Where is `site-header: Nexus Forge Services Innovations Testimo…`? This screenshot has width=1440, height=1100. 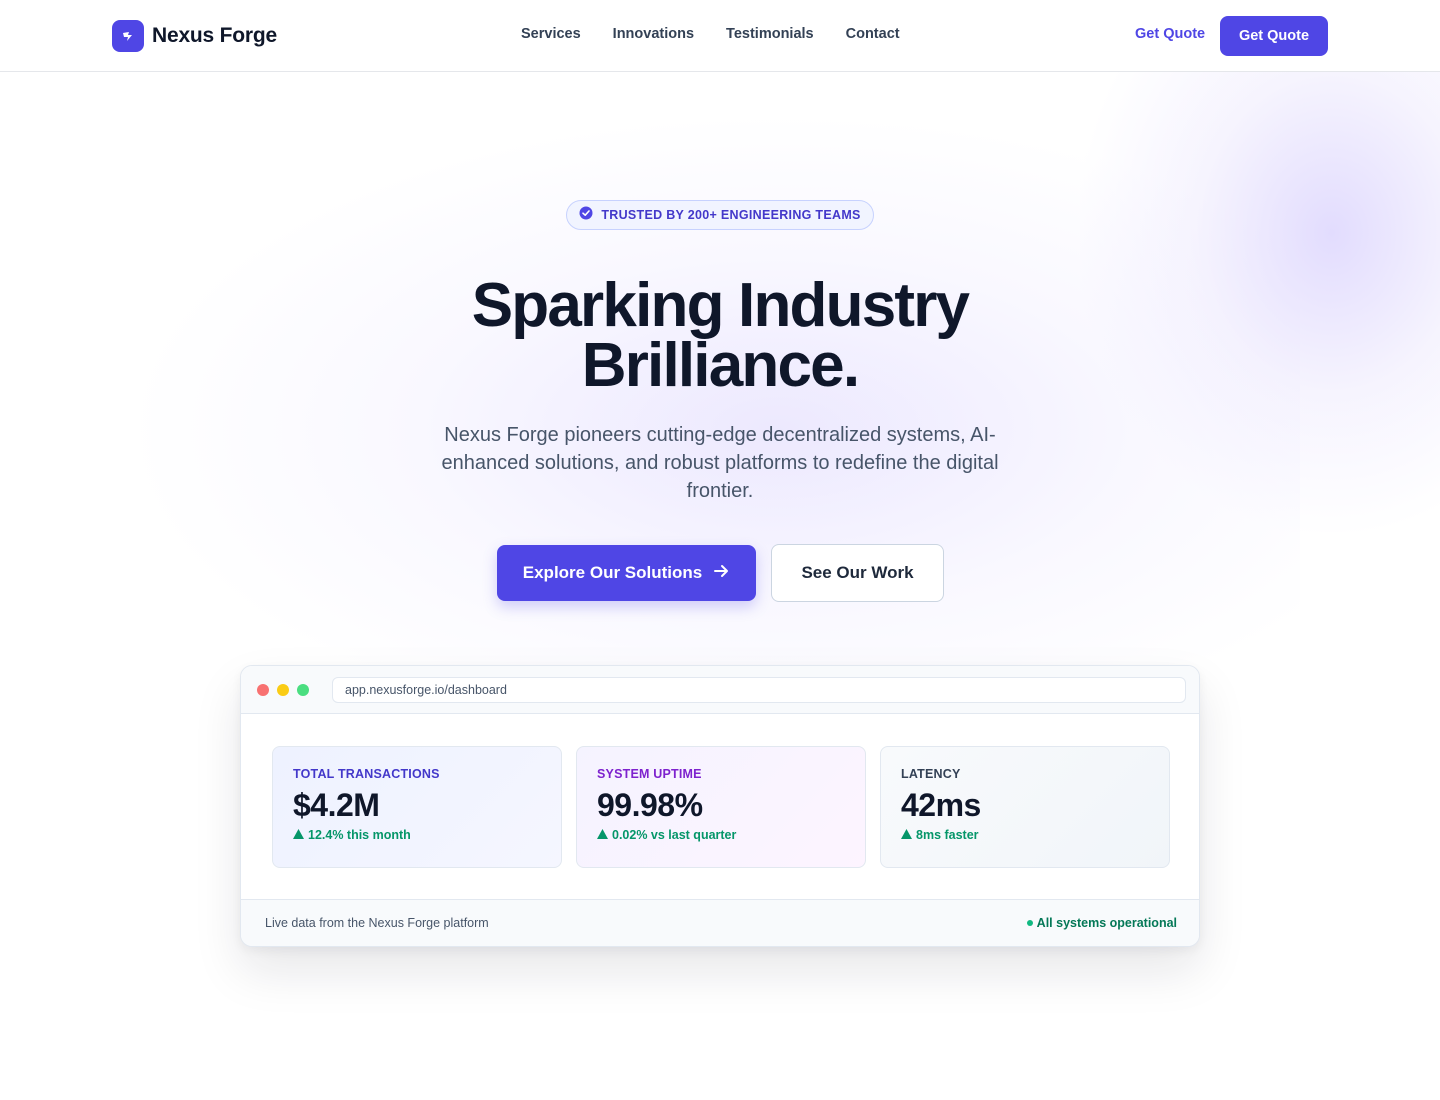
site-header: Nexus Forge Services Innovations Testimo… is located at coordinates (720, 36).